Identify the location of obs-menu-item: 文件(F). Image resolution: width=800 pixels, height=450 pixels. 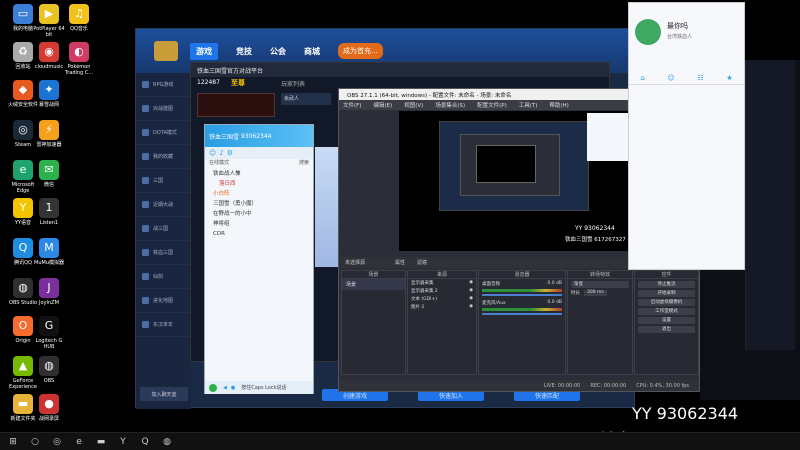
(352, 105).